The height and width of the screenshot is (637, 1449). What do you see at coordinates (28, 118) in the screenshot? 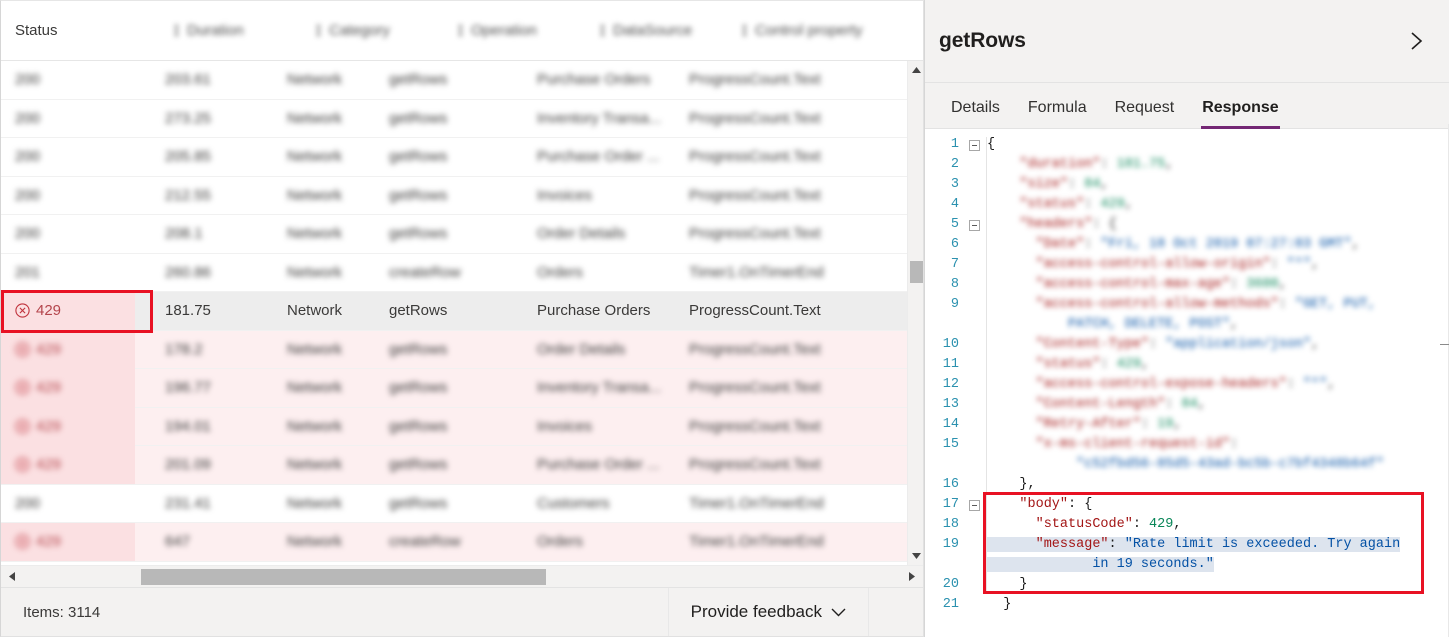
I see `cell-status: 200` at bounding box center [28, 118].